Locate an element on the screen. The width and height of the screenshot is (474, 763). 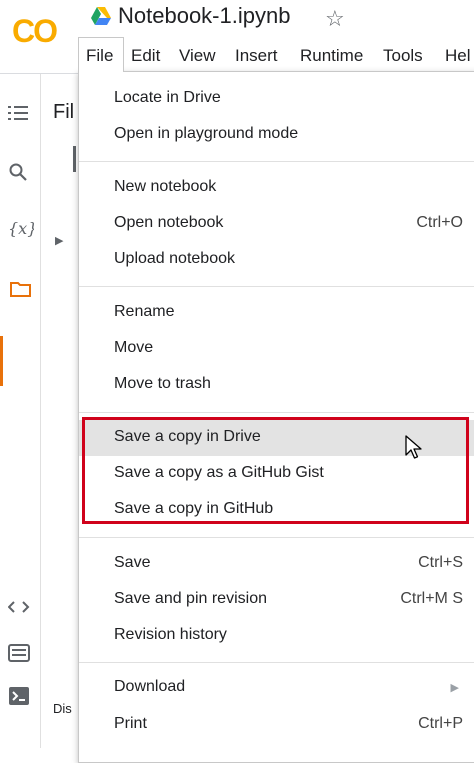
mouse-pointer-icon is located at coordinates (413, 447).